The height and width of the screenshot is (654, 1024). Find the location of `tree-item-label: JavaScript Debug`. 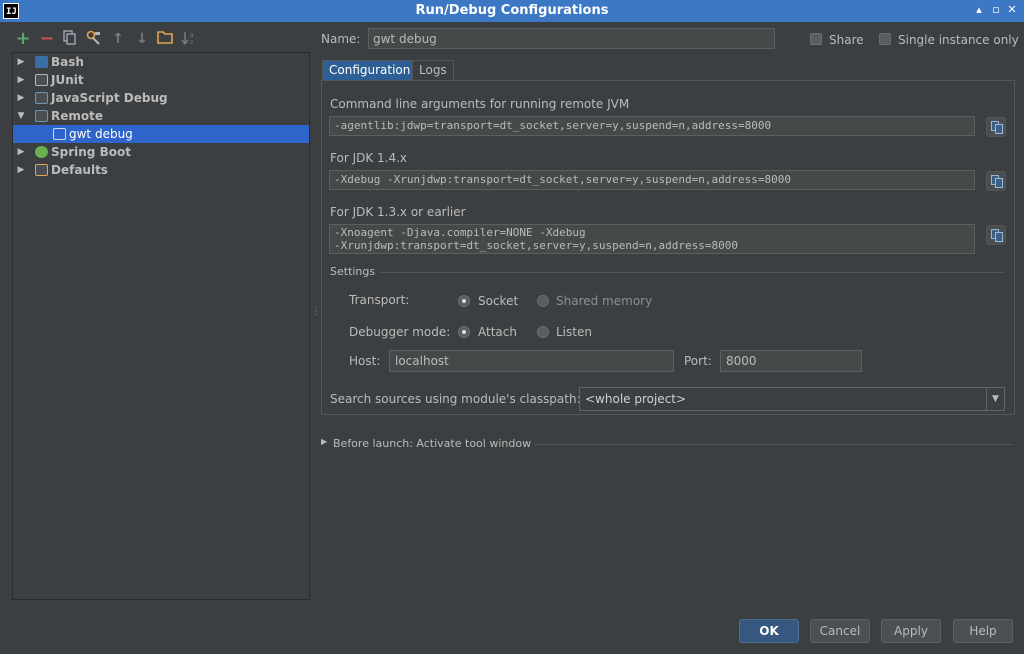

tree-item-label: JavaScript Debug is located at coordinates (109, 98).